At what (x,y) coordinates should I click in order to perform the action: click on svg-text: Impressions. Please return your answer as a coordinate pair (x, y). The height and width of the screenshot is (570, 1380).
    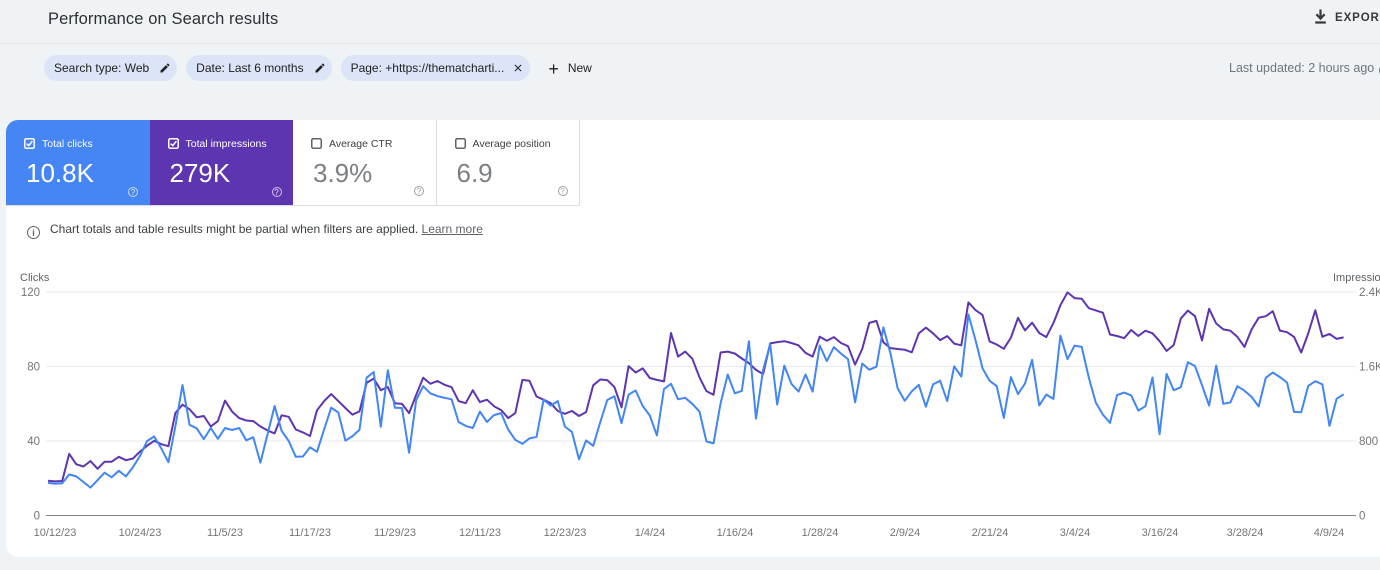
    Looking at the image, I should click on (1356, 278).